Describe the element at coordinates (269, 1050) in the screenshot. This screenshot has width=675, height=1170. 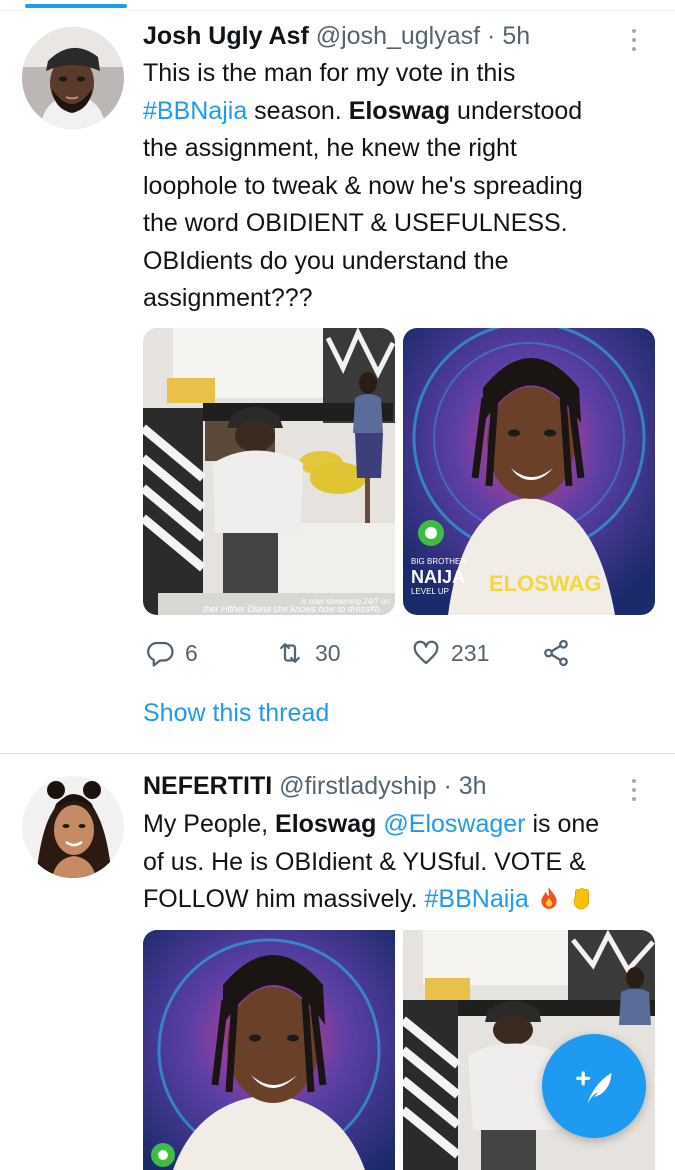
I see `media-photo-eloswag` at that location.